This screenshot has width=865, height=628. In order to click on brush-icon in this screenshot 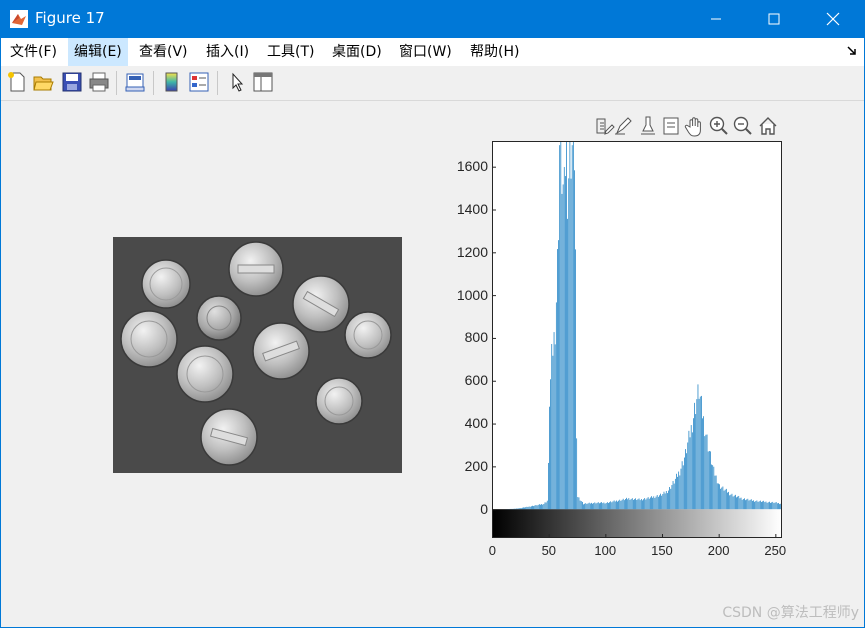, I will do `click(624, 126)`.